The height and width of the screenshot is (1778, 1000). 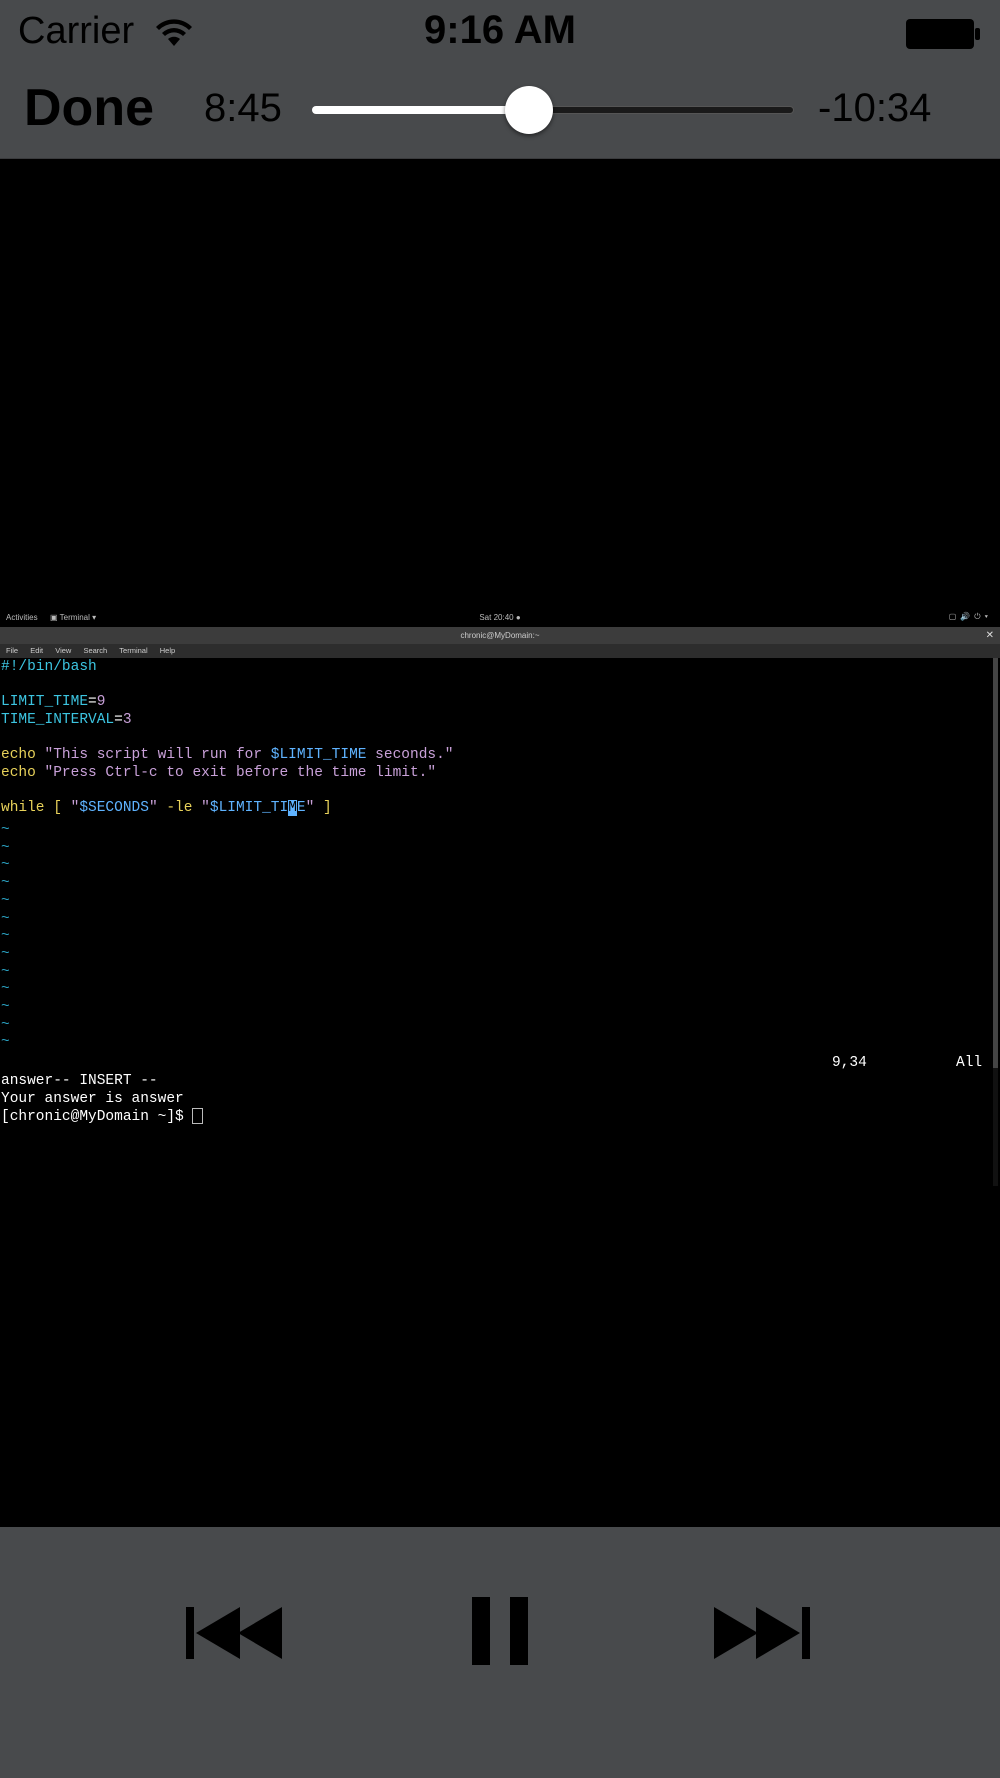 I want to click on pause-button, so click(x=500, y=1631).